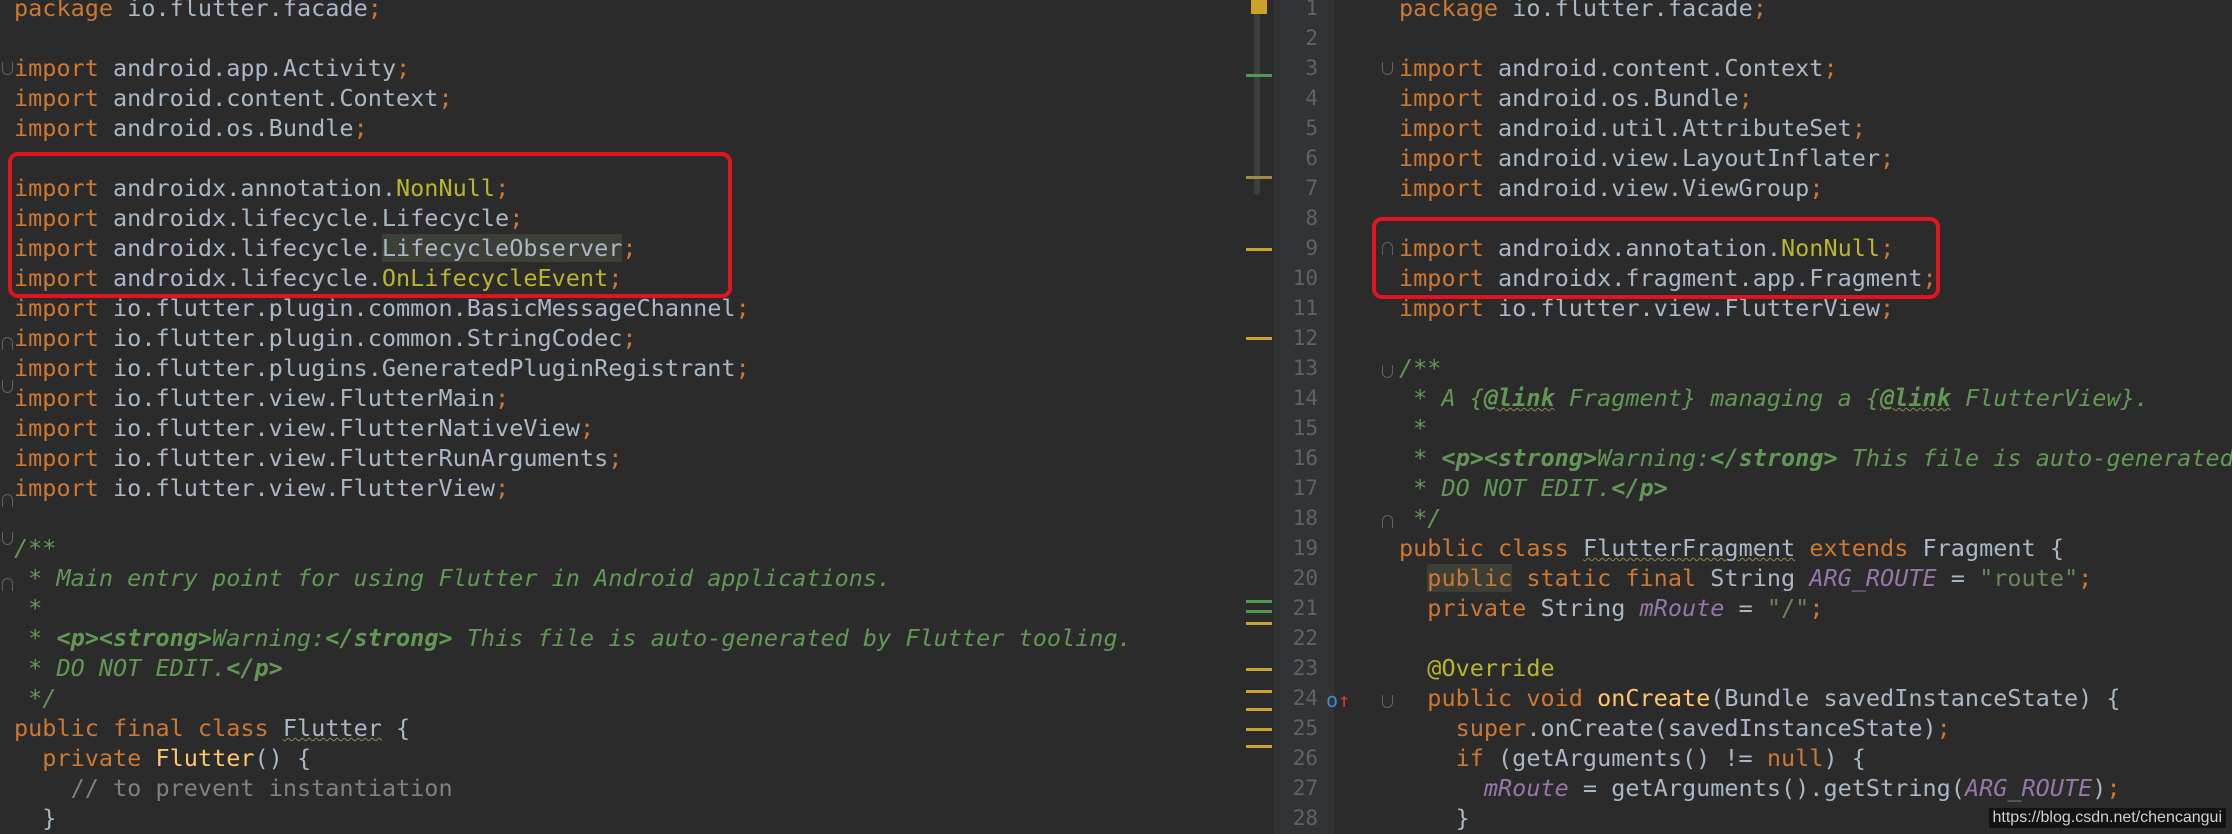 The width and height of the screenshot is (2232, 834). What do you see at coordinates (1656, 258) in the screenshot?
I see `highlight-box-right` at bounding box center [1656, 258].